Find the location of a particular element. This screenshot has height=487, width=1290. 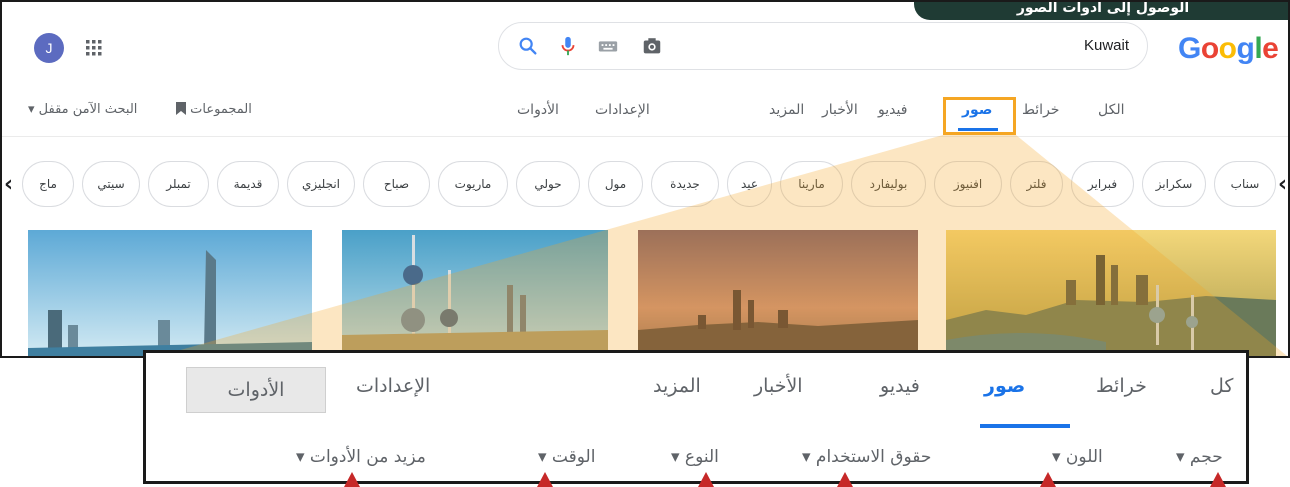

filter-size: حجم ▾ is located at coordinates (1199, 457).